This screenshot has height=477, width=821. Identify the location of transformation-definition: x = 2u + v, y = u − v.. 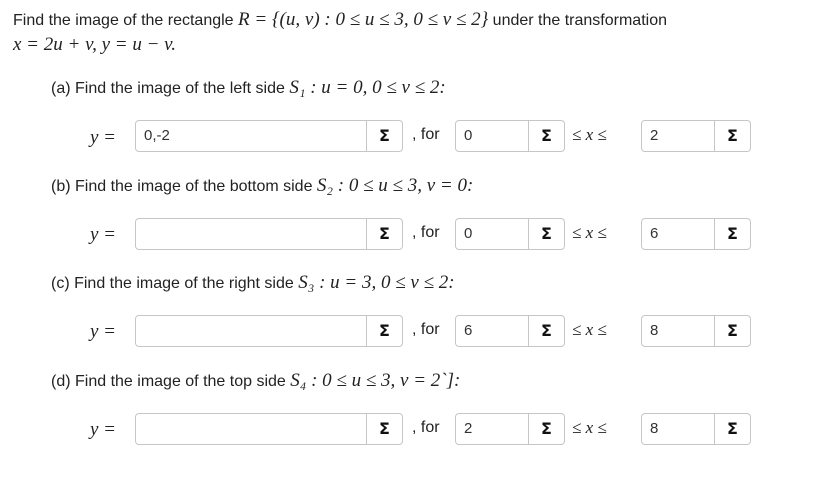
(94, 44).